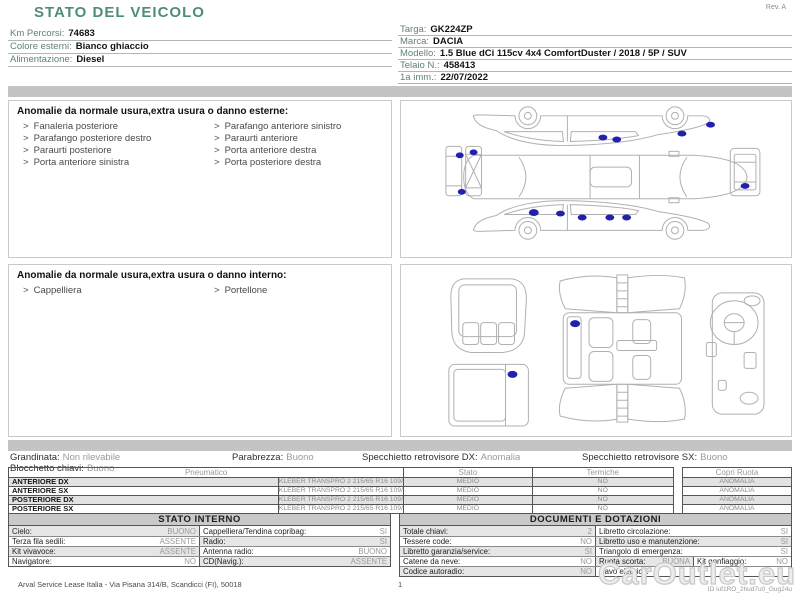 The image size is (800, 600). Describe the element at coordinates (199, 520) in the screenshot. I see `interior-state-title: STATO INTERNO` at that location.